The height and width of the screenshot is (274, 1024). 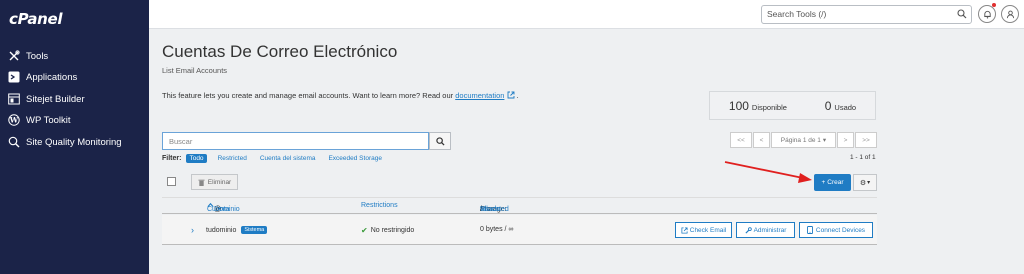 What do you see at coordinates (221, 230) in the screenshot?
I see `account-name: tudominio` at bounding box center [221, 230].